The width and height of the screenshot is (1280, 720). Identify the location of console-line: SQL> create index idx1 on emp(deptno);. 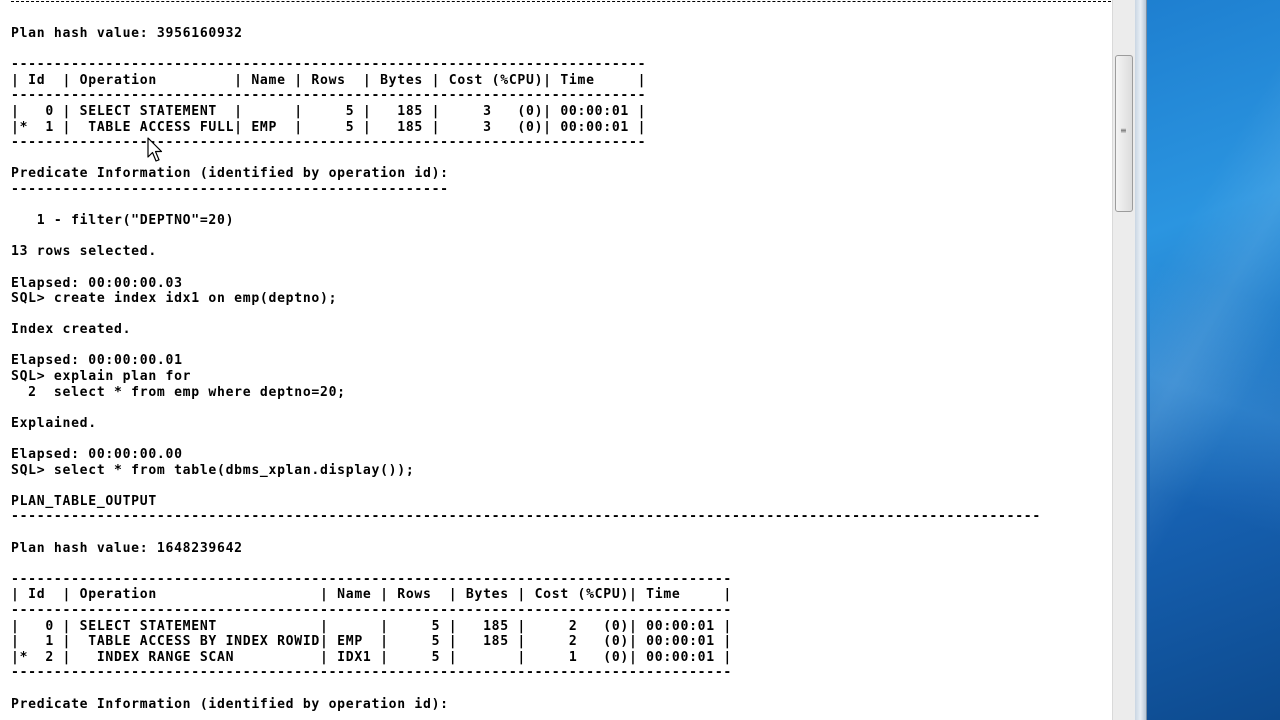
(174, 299).